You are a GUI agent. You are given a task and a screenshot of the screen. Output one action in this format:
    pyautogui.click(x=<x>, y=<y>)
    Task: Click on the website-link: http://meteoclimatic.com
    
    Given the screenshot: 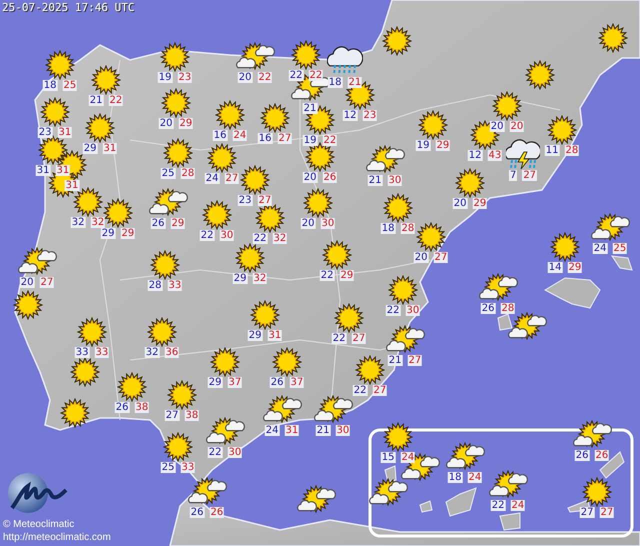 What is the action you would take?
    pyautogui.click(x=57, y=537)
    